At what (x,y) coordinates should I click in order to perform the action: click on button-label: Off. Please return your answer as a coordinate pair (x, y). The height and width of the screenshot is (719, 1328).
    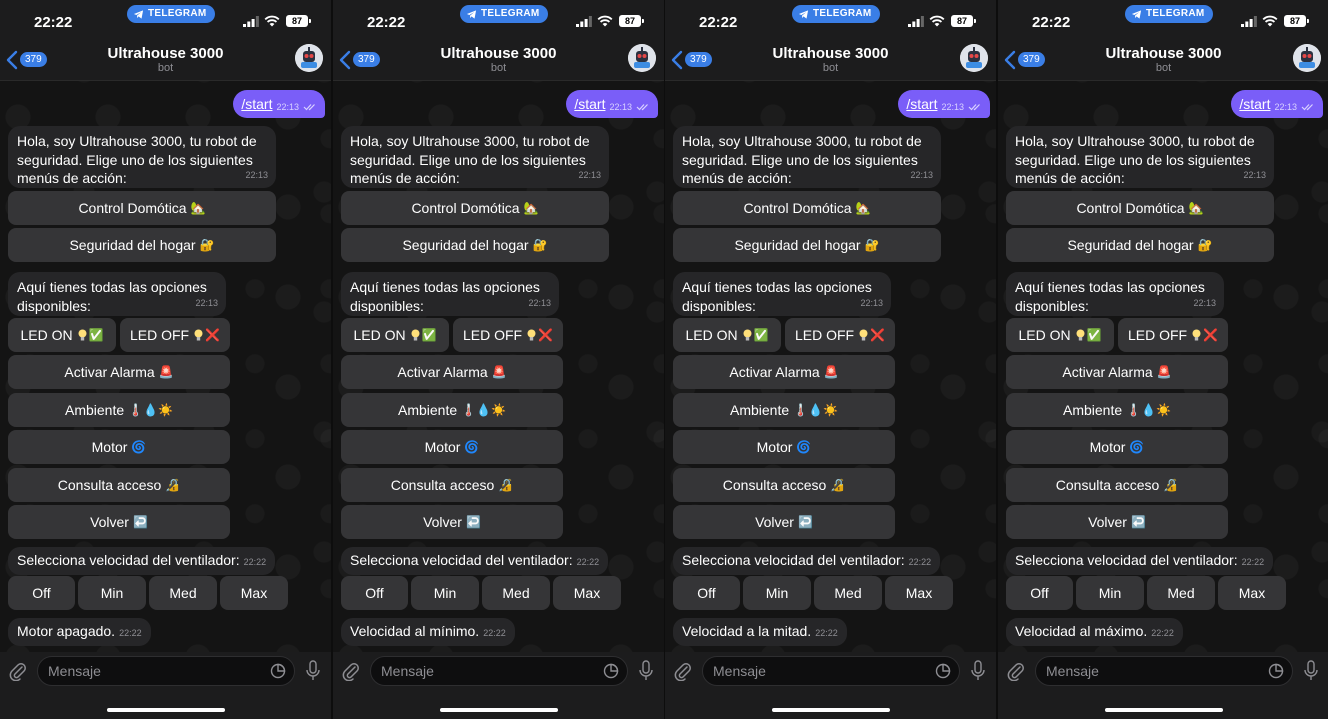
    Looking at the image, I should click on (41, 593).